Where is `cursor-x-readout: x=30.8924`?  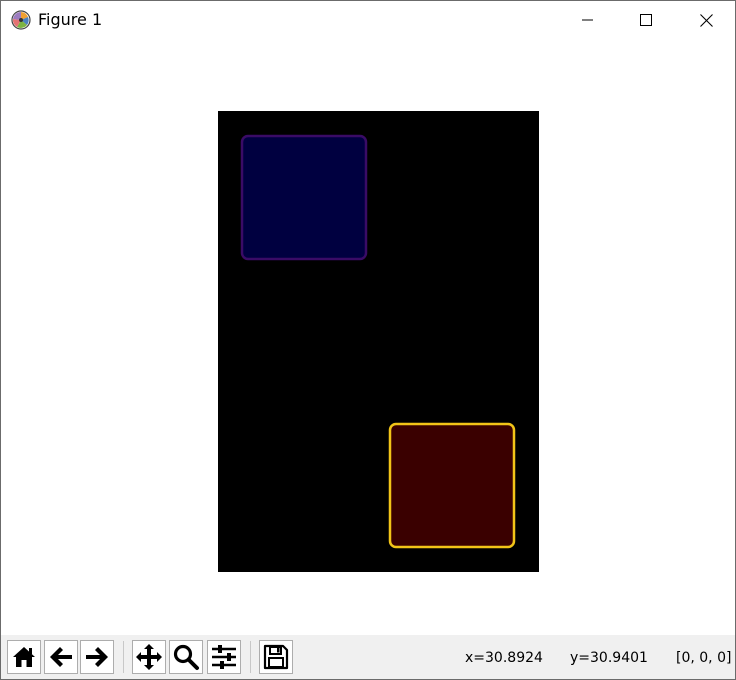 cursor-x-readout: x=30.8924 is located at coordinates (504, 658).